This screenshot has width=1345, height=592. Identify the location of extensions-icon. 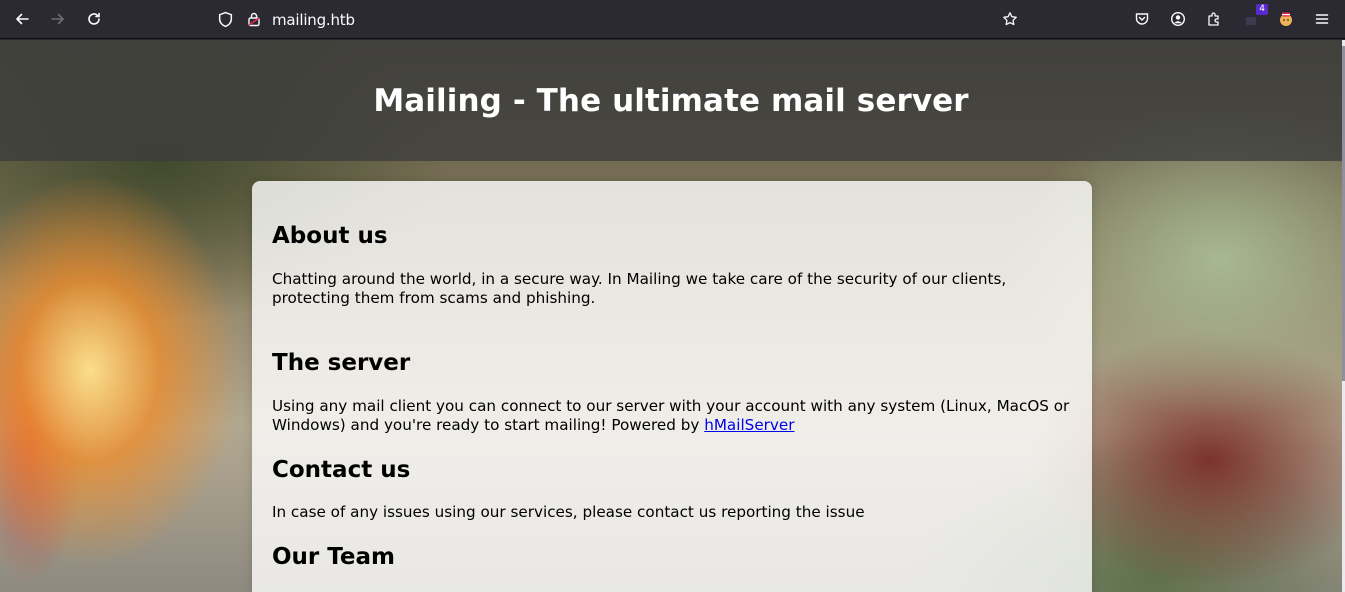
(1213, 19).